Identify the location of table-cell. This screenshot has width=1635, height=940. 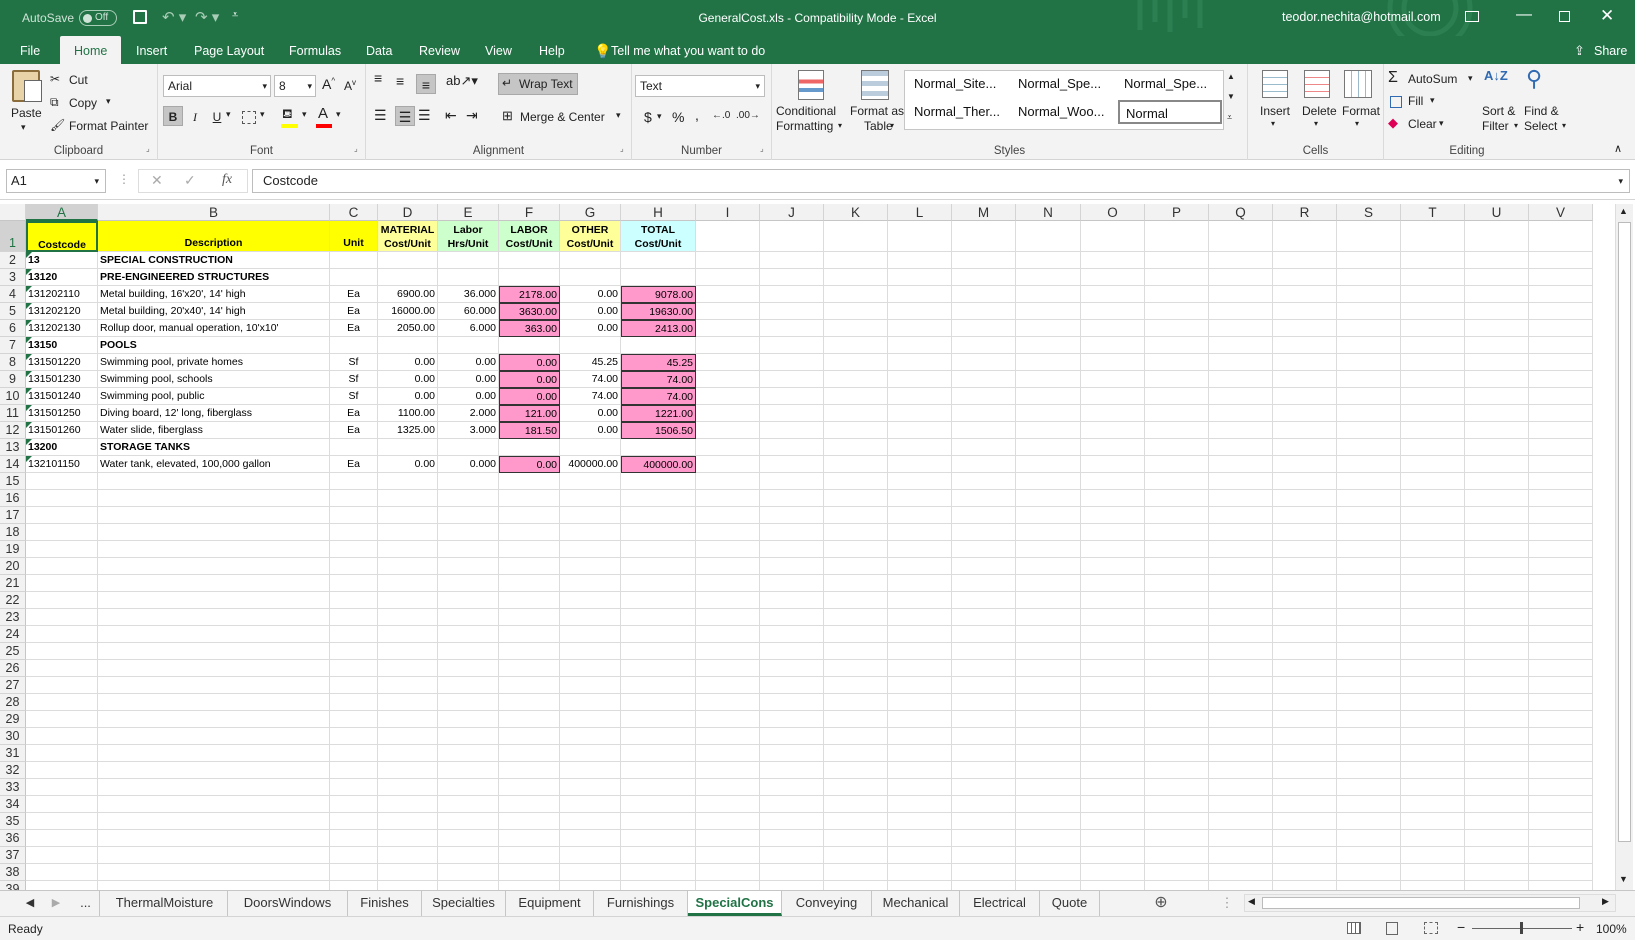
(408, 260).